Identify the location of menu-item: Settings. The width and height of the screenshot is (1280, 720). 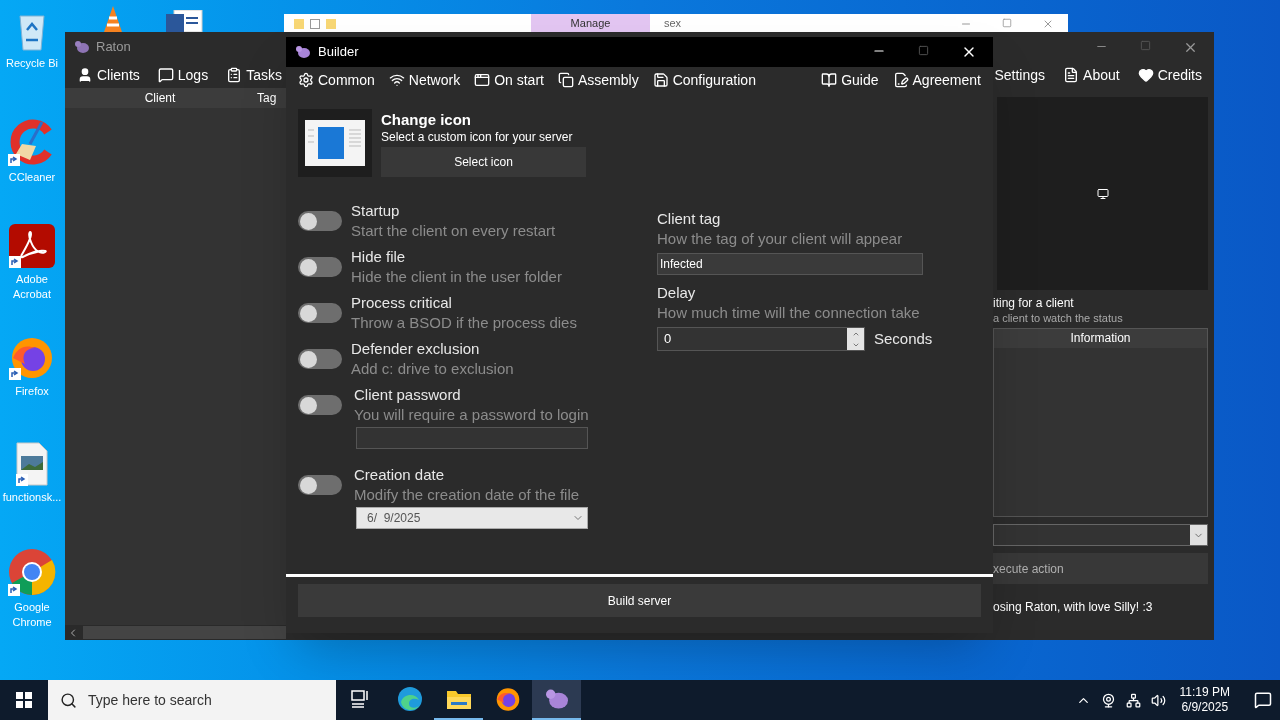
(1020, 75).